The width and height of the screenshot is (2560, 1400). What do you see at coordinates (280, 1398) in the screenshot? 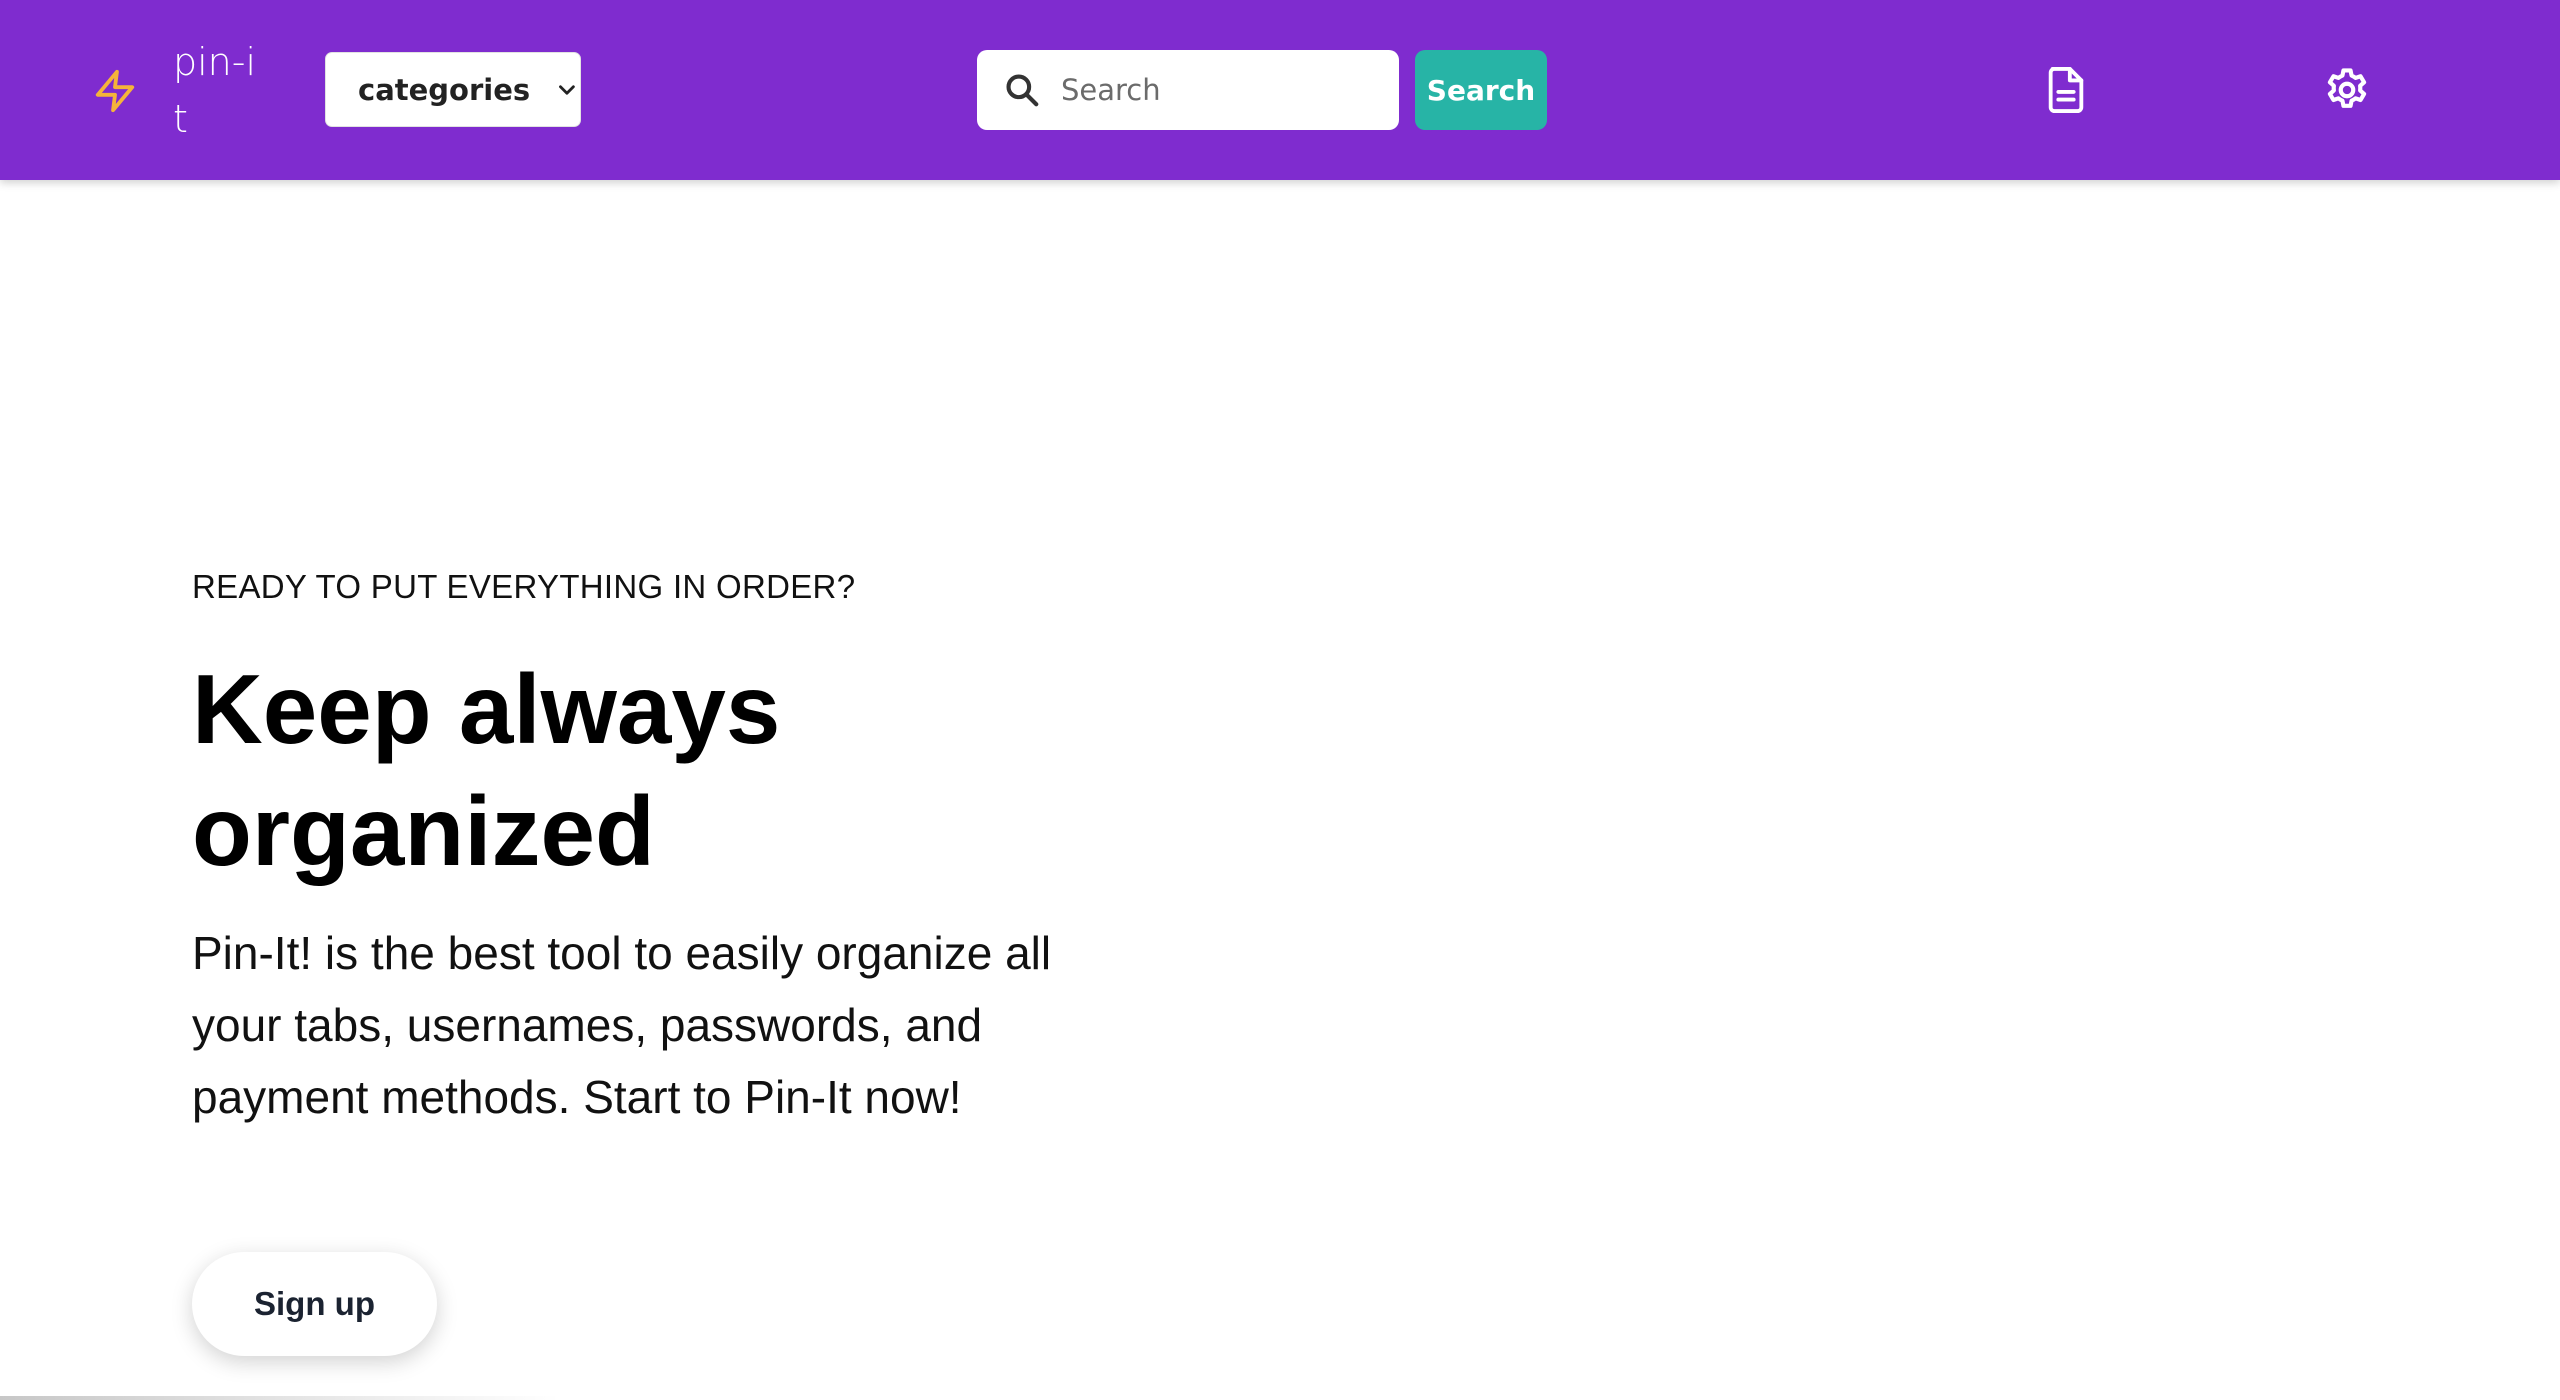
I see `bottom-divider` at bounding box center [280, 1398].